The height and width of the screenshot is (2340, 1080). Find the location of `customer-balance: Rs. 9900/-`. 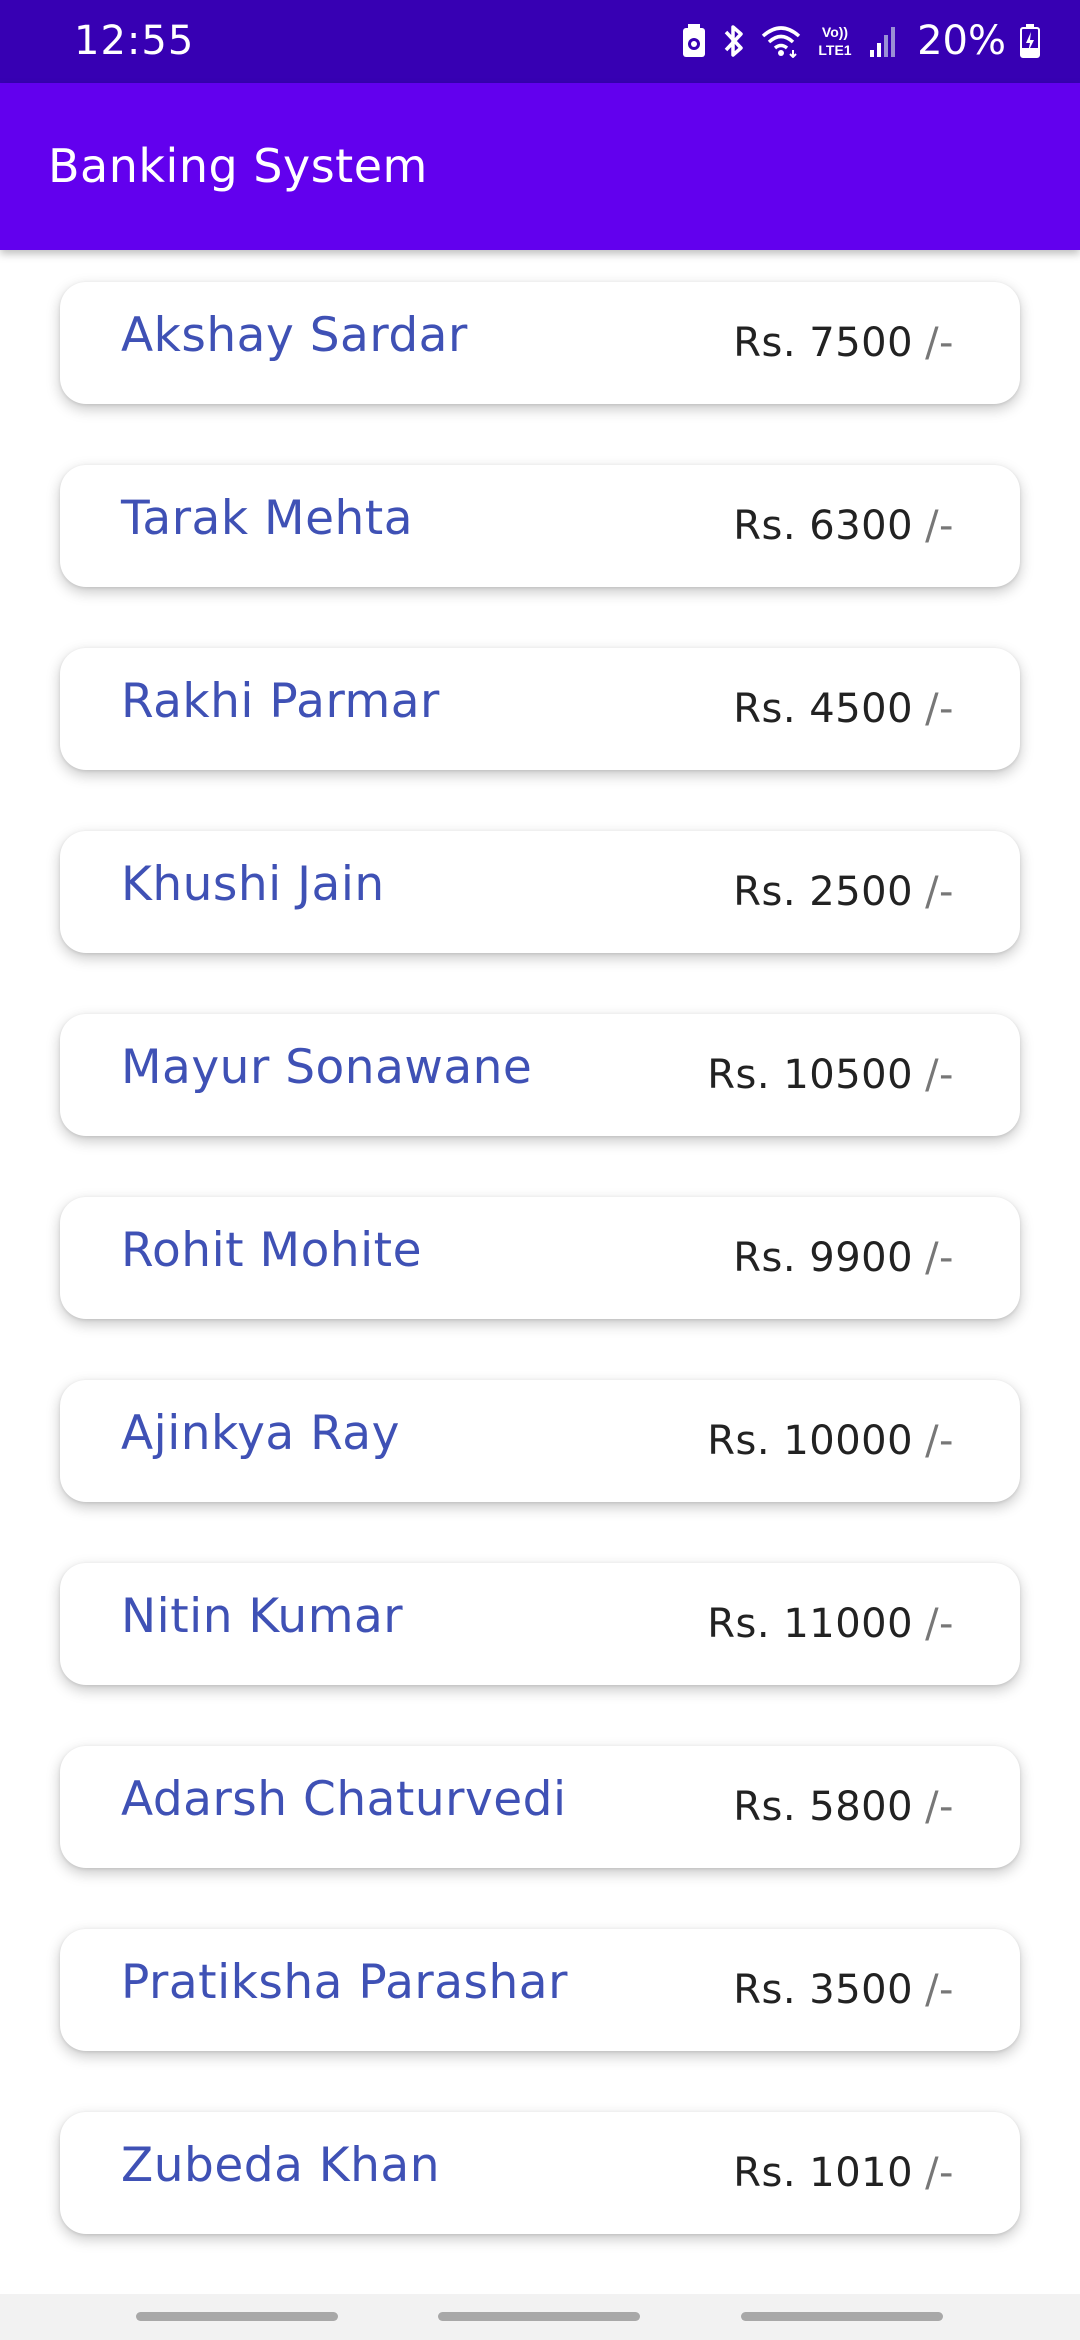

customer-balance: Rs. 9900/- is located at coordinates (843, 1258).